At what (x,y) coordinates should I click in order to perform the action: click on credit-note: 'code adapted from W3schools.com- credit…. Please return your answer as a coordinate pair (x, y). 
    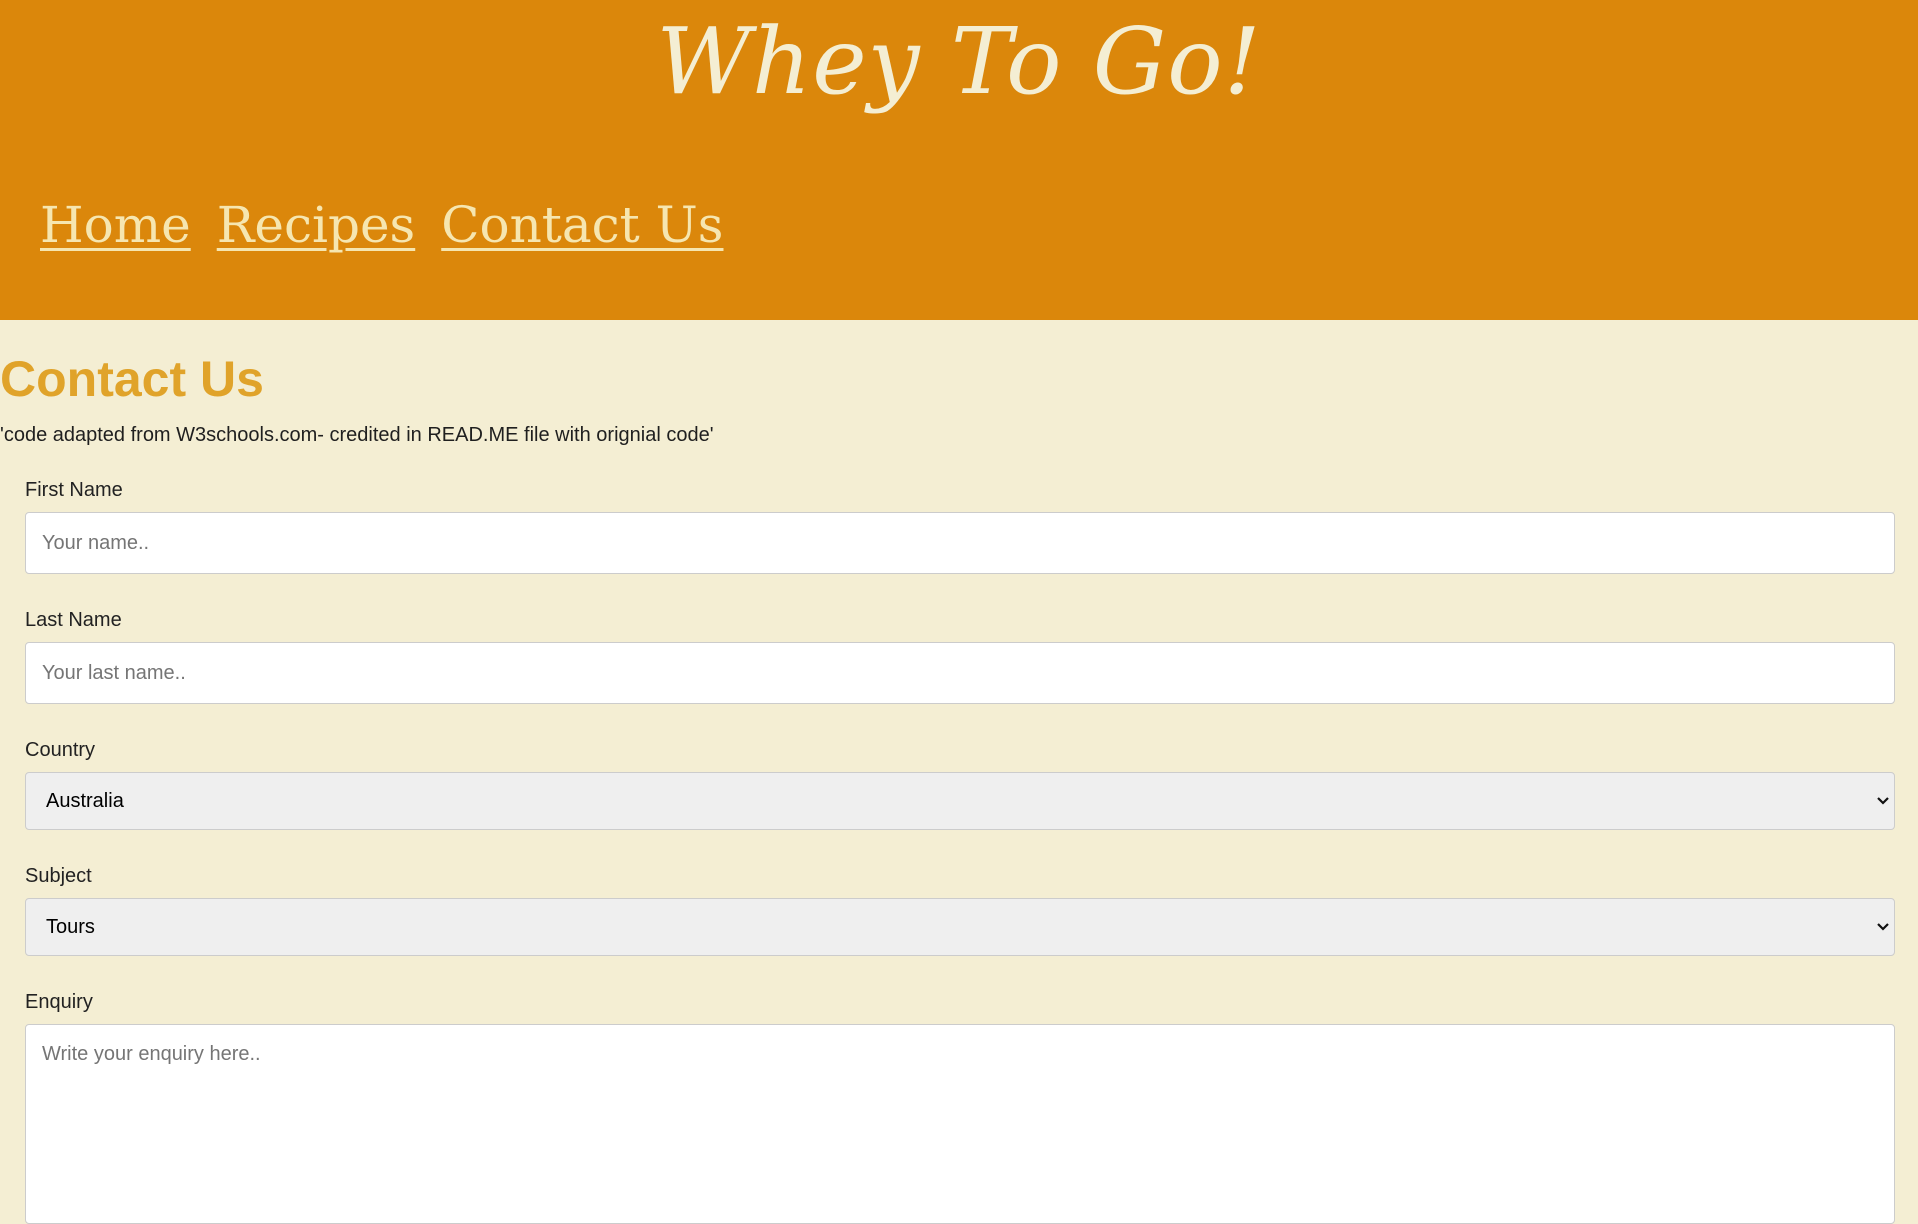
    Looking at the image, I should click on (357, 435).